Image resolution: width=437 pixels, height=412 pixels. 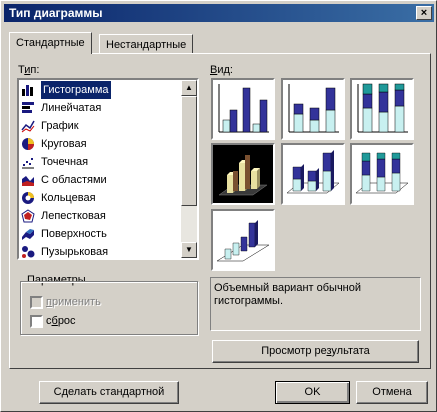 What do you see at coordinates (189, 151) in the screenshot?
I see `scroll-thumb` at bounding box center [189, 151].